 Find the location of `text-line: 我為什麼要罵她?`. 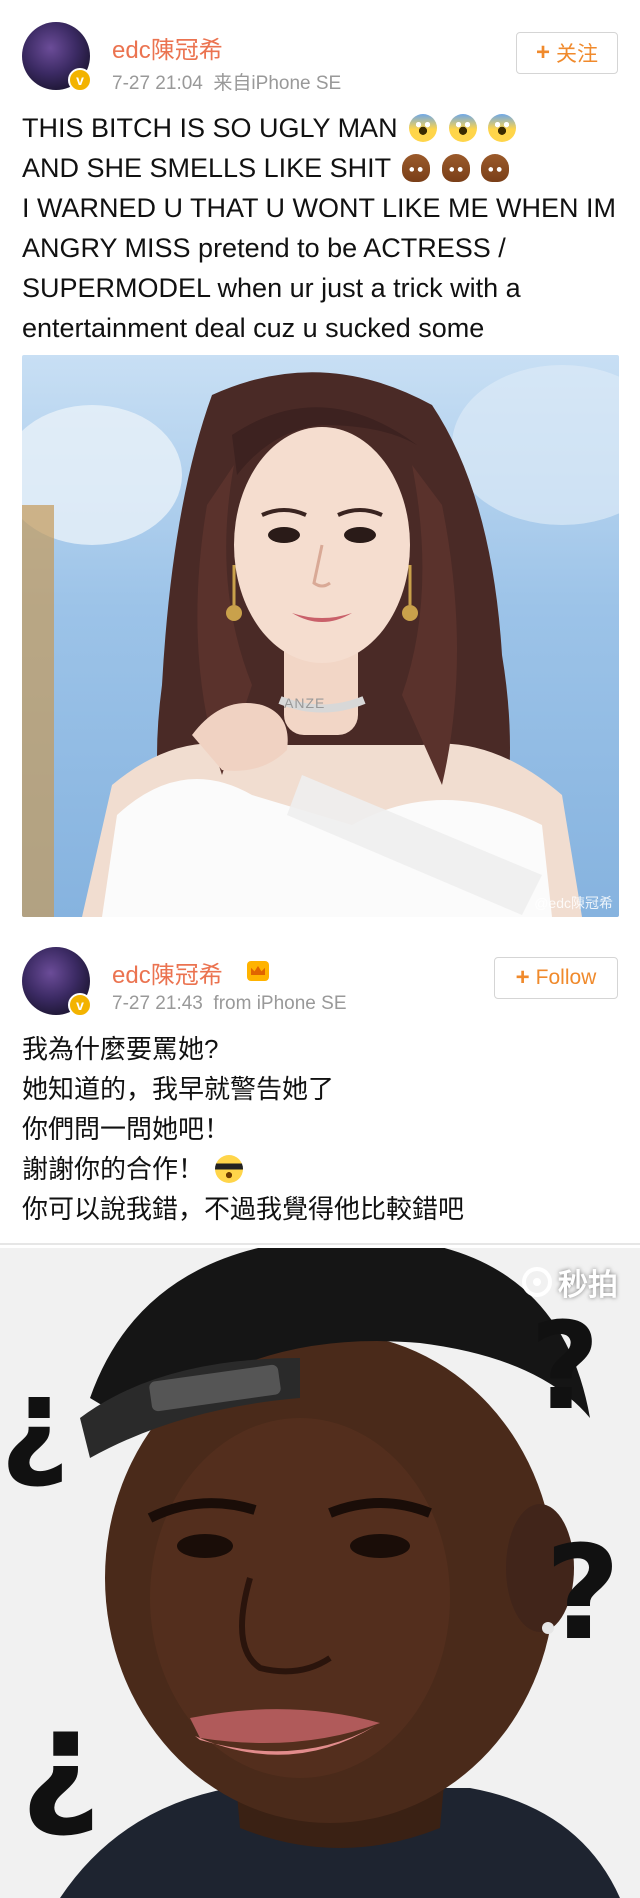

text-line: 我為什麼要罵她? is located at coordinates (120, 1049).